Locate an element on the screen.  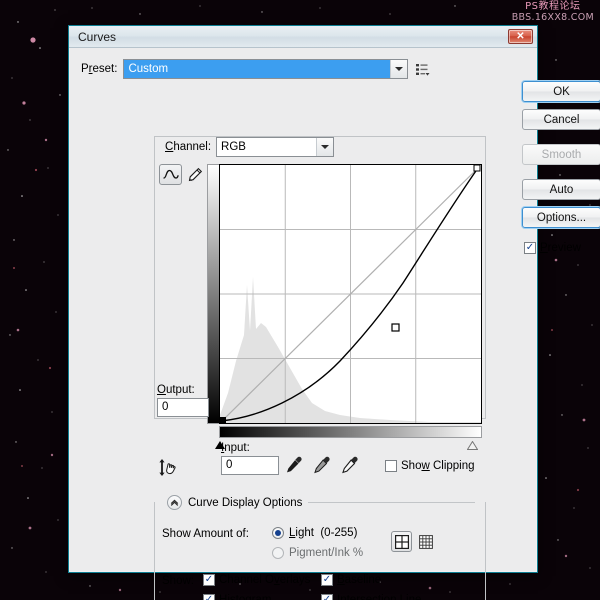
black-point-eyedropper-icon is located at coordinates (294, 465).